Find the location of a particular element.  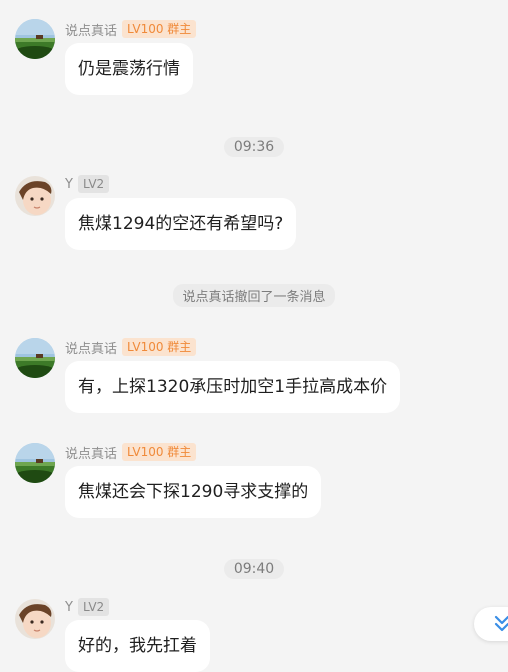

timestamp-row: 09:40 is located at coordinates (254, 568).